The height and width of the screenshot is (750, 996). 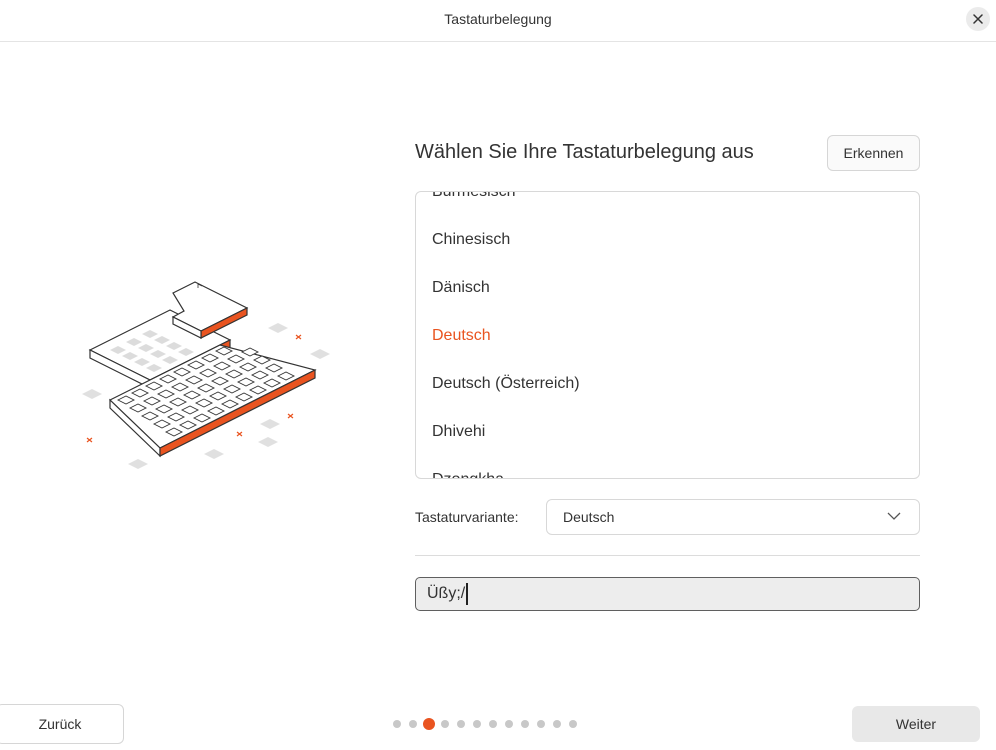 What do you see at coordinates (916, 724) in the screenshot?
I see `next-button: Weiter` at bounding box center [916, 724].